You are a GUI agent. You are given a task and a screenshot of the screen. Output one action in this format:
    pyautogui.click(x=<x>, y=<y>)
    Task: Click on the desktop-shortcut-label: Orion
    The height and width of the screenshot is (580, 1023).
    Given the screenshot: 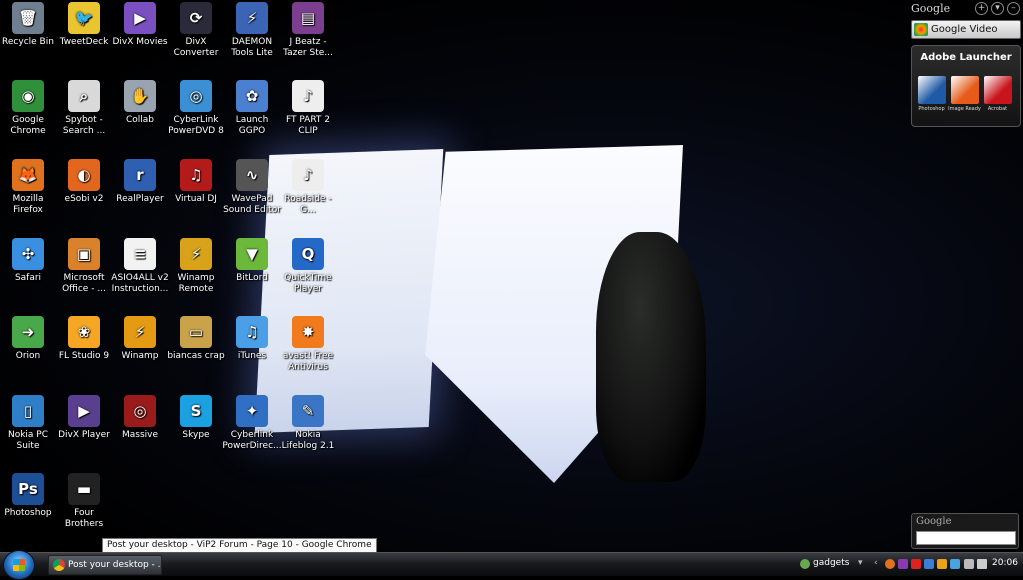 What is the action you would take?
    pyautogui.click(x=28, y=356)
    